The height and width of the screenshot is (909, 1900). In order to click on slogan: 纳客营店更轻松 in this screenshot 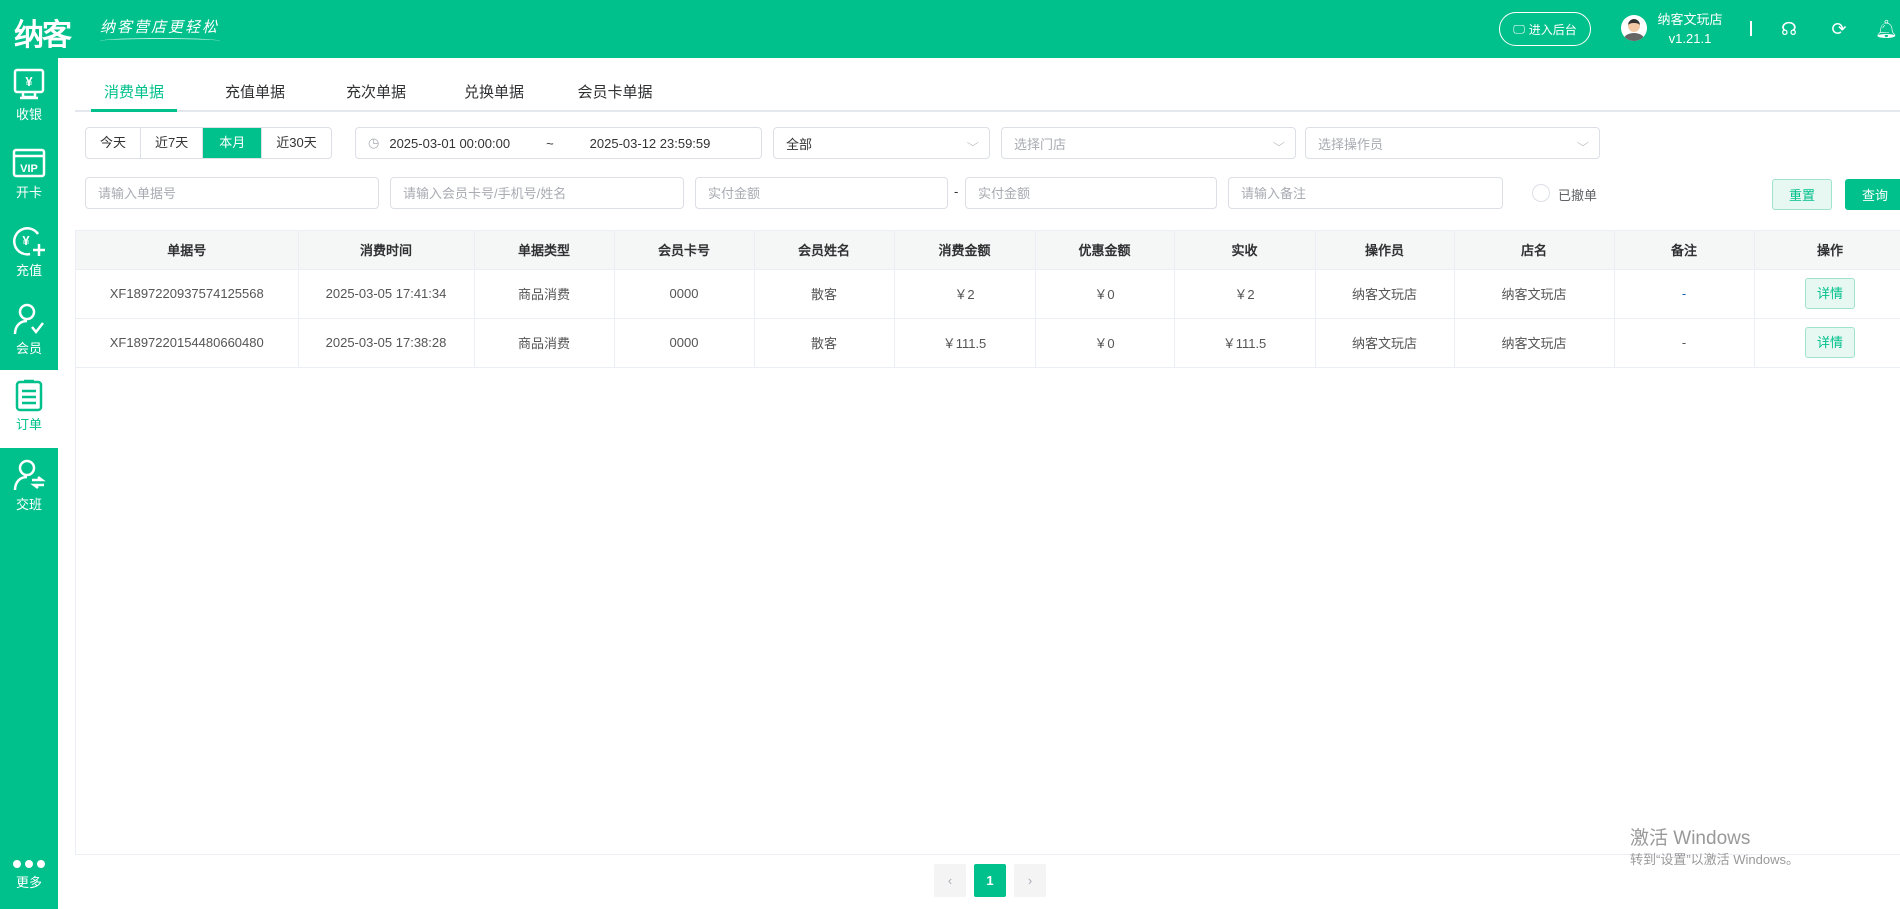, I will do `click(160, 27)`.